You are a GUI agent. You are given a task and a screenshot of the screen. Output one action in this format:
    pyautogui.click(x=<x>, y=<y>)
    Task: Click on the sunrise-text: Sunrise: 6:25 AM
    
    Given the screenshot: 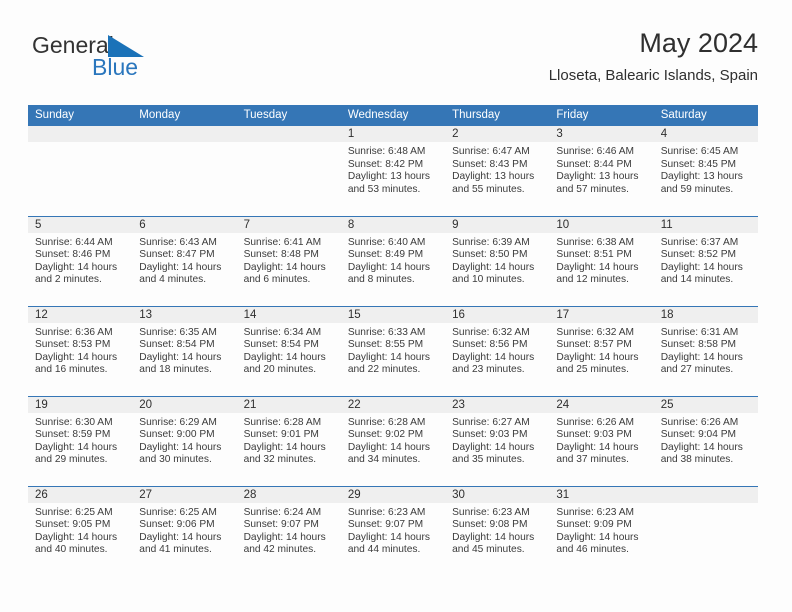 What is the action you would take?
    pyautogui.click(x=74, y=512)
    